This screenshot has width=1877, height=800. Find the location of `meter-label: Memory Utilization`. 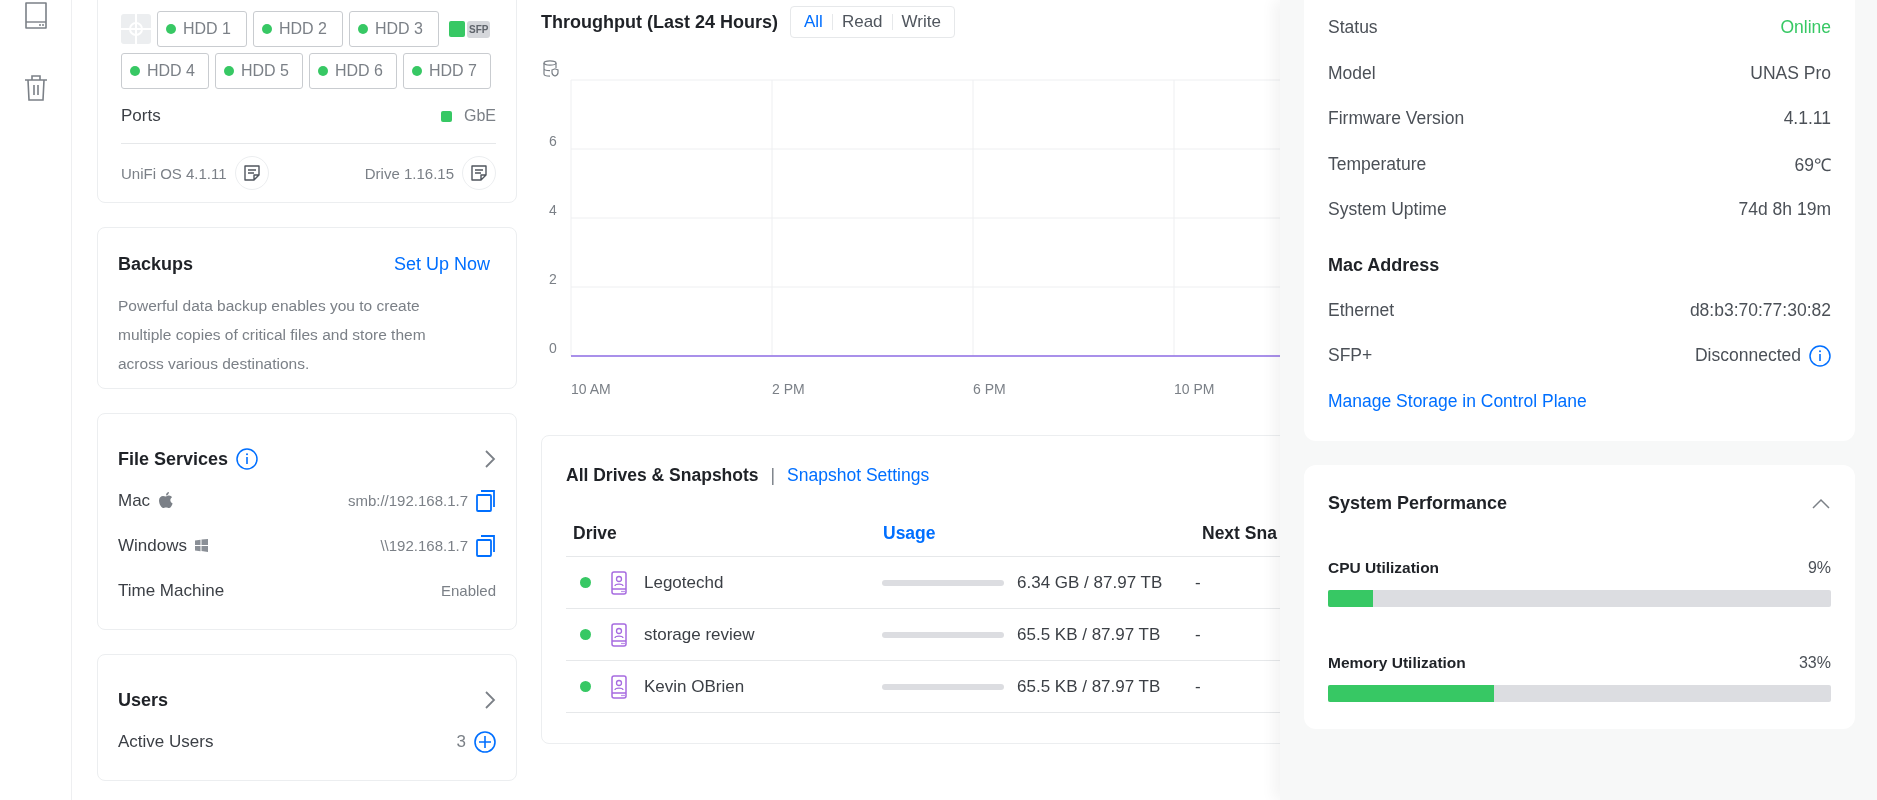

meter-label: Memory Utilization is located at coordinates (1397, 662).